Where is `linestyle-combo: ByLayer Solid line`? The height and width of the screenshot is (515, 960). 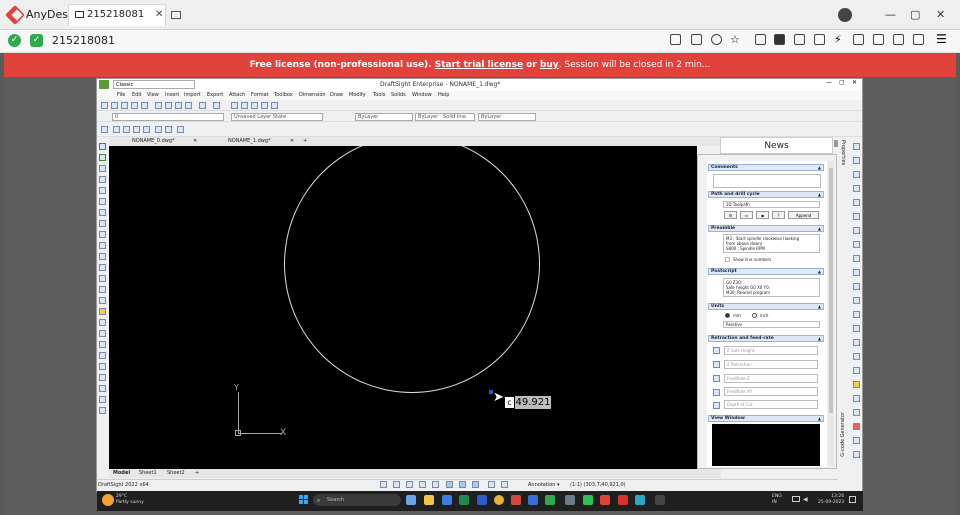 linestyle-combo: ByLayer Solid line is located at coordinates (445, 117).